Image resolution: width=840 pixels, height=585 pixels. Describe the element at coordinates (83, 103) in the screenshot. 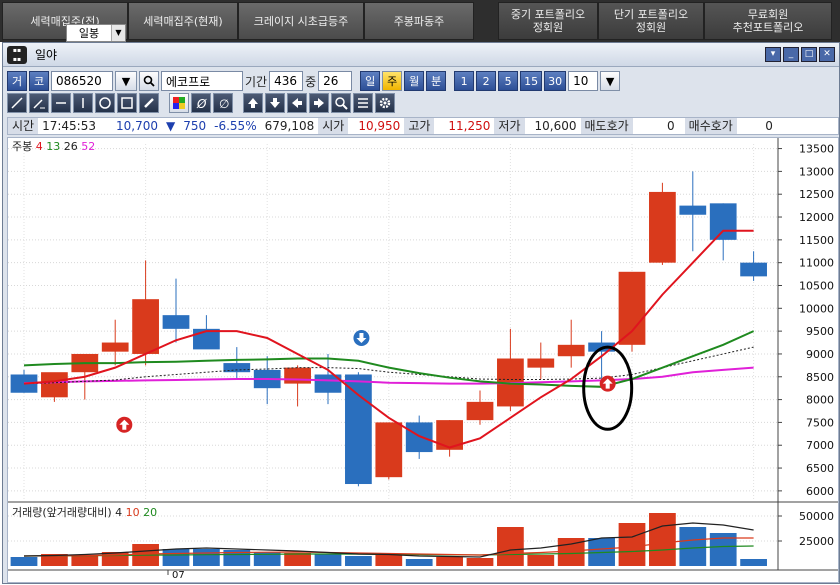

I see `vline-tool-icon` at that location.